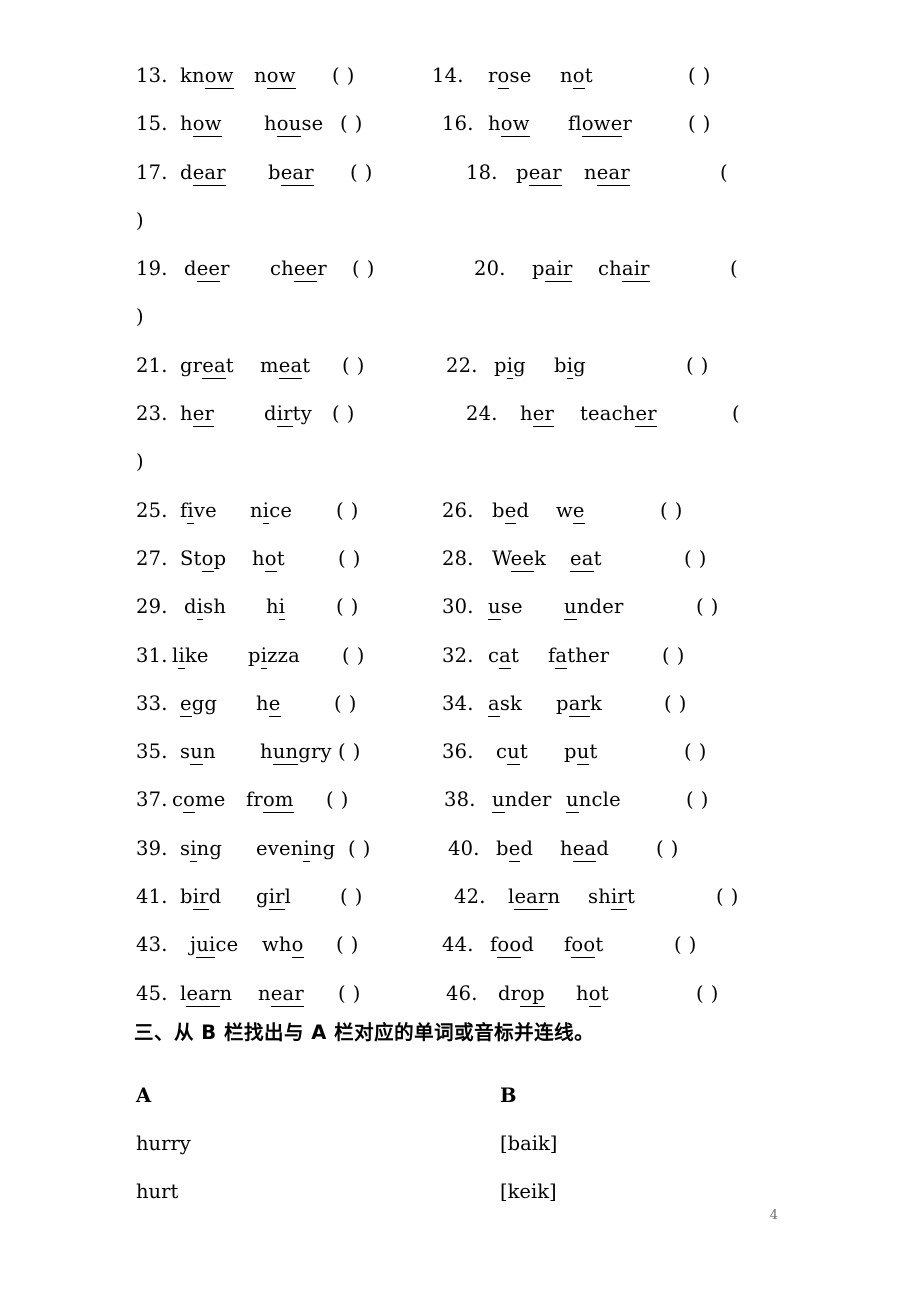 The image size is (920, 1302). I want to click on exercise-word: foot, so click(584, 946).